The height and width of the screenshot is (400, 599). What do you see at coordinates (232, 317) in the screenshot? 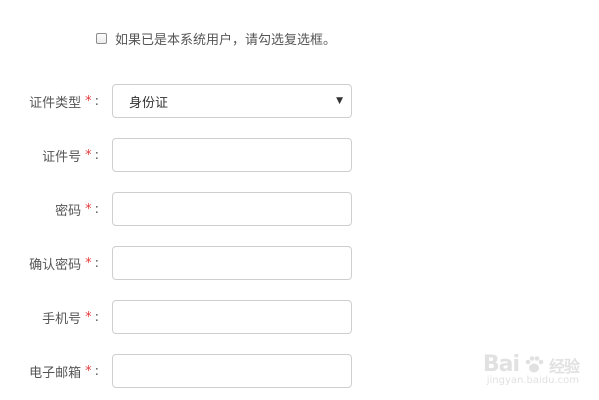
I see `phone-input` at bounding box center [232, 317].